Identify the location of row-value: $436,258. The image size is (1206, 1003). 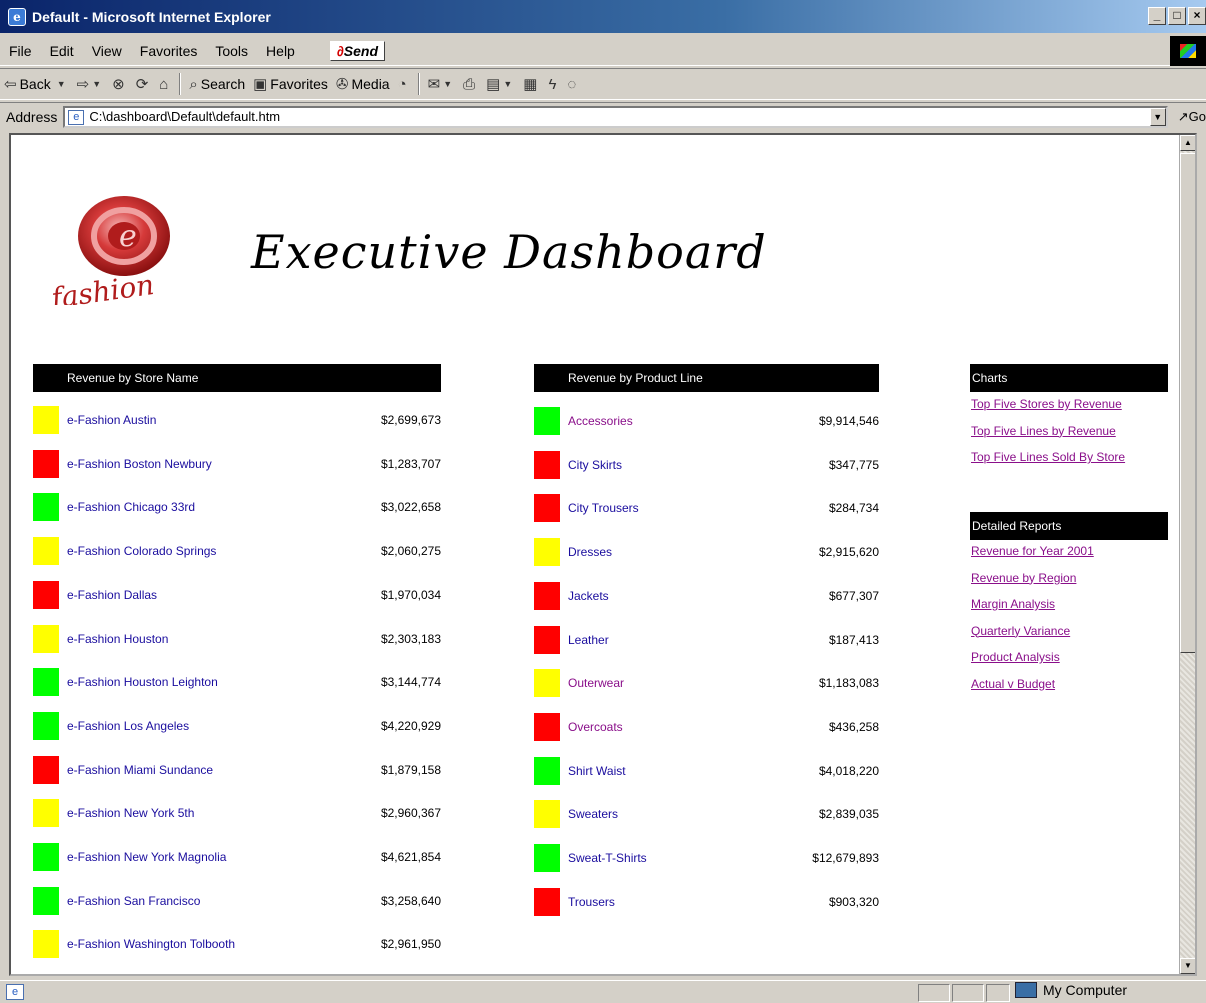
(853, 726).